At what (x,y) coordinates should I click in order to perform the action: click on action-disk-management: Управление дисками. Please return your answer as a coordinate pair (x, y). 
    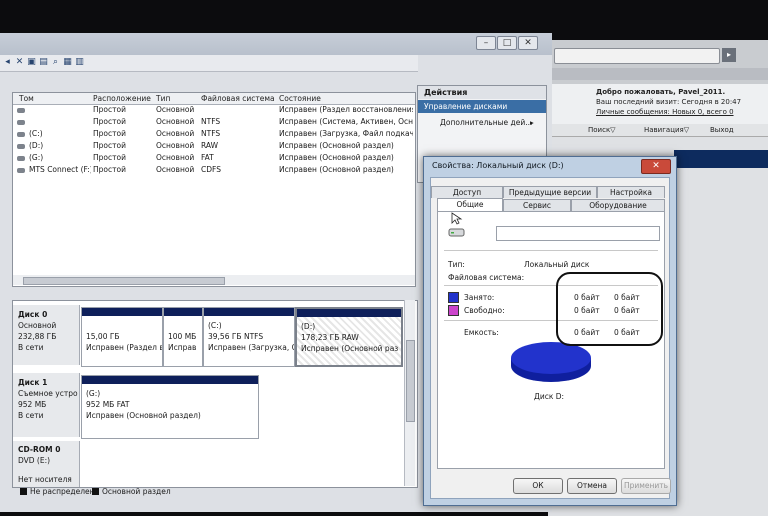
    Looking at the image, I should click on (482, 106).